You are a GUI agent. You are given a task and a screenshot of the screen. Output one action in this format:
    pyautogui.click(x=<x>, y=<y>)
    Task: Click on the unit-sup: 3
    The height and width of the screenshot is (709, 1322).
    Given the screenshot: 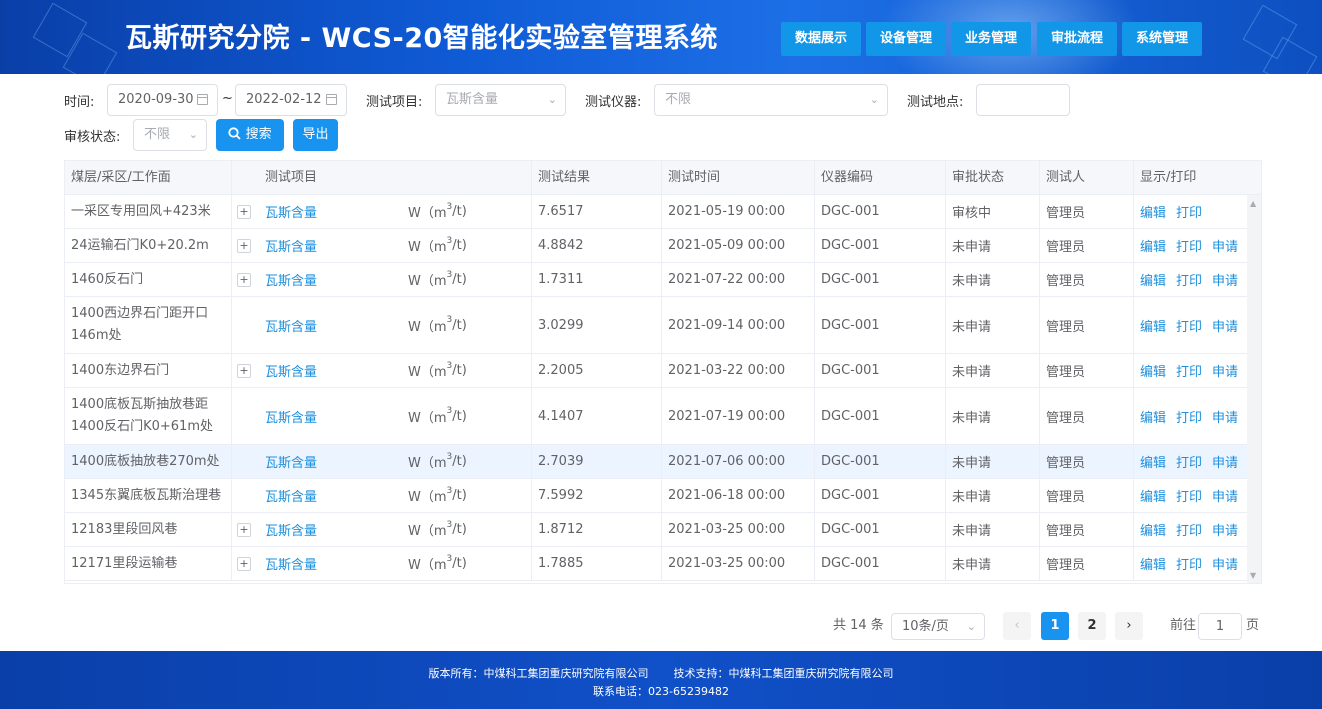 What is the action you would take?
    pyautogui.click(x=449, y=524)
    